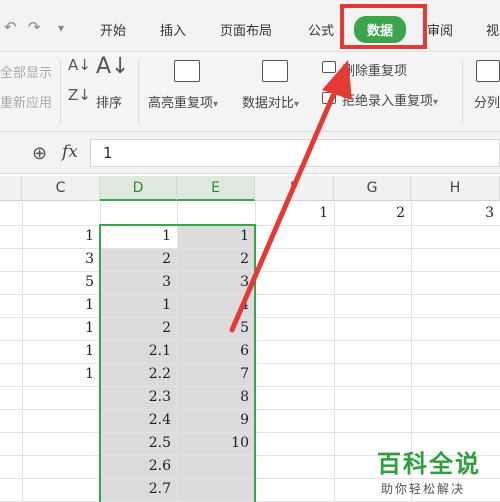  Describe the element at coordinates (329, 67) in the screenshot. I see `remove-duplicates-icon` at that location.